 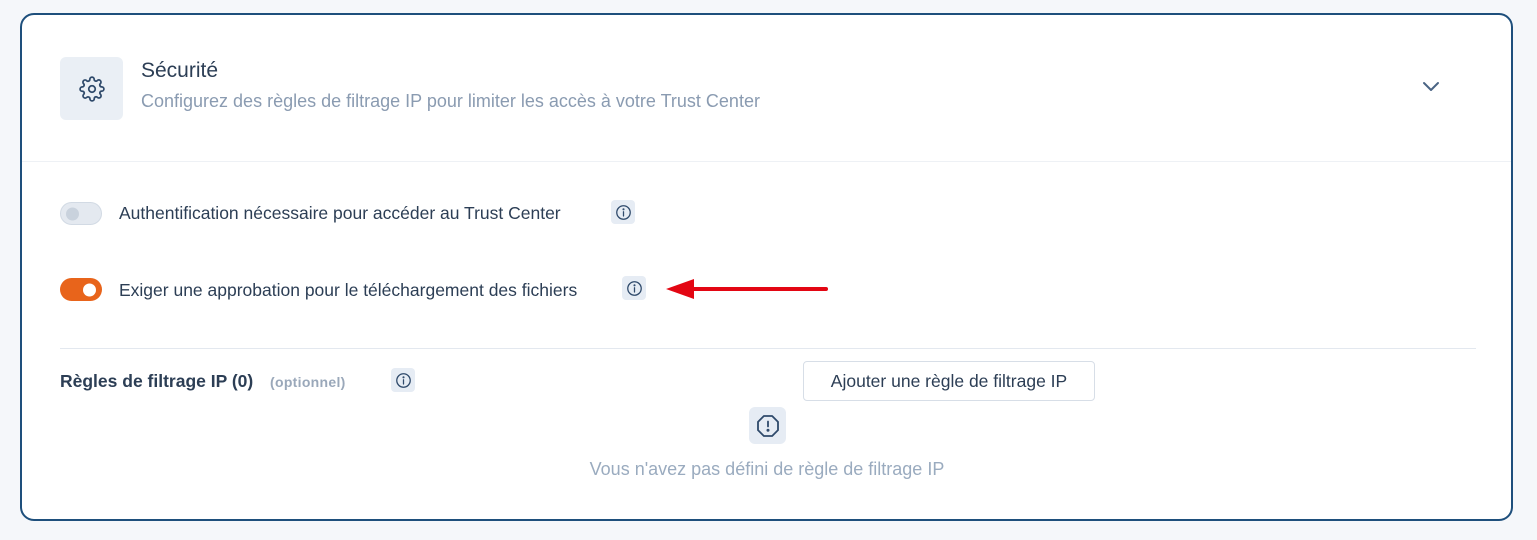 I want to click on expand-toggle, so click(x=1431, y=87).